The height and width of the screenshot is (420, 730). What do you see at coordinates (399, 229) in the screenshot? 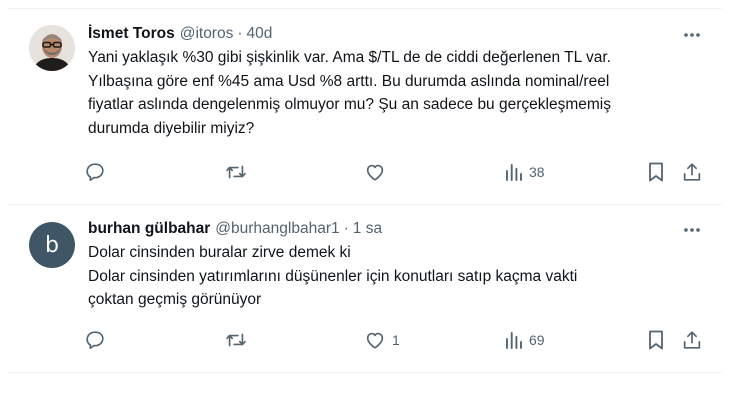
I see `tweet-header: burhan gülbahar @burhanglbahar1 · 1 sa` at bounding box center [399, 229].